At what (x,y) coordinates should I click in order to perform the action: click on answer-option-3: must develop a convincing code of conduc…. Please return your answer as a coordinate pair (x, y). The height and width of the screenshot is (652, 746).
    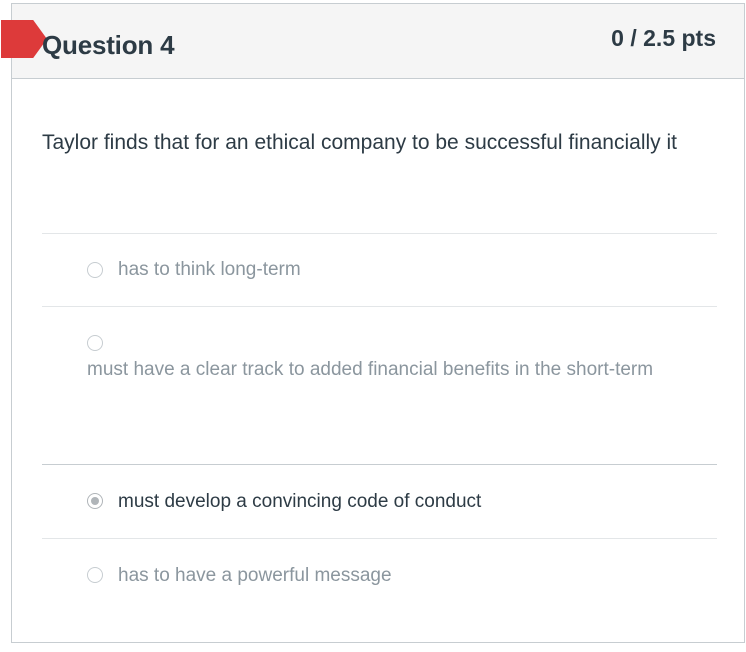
    Looking at the image, I should click on (299, 502).